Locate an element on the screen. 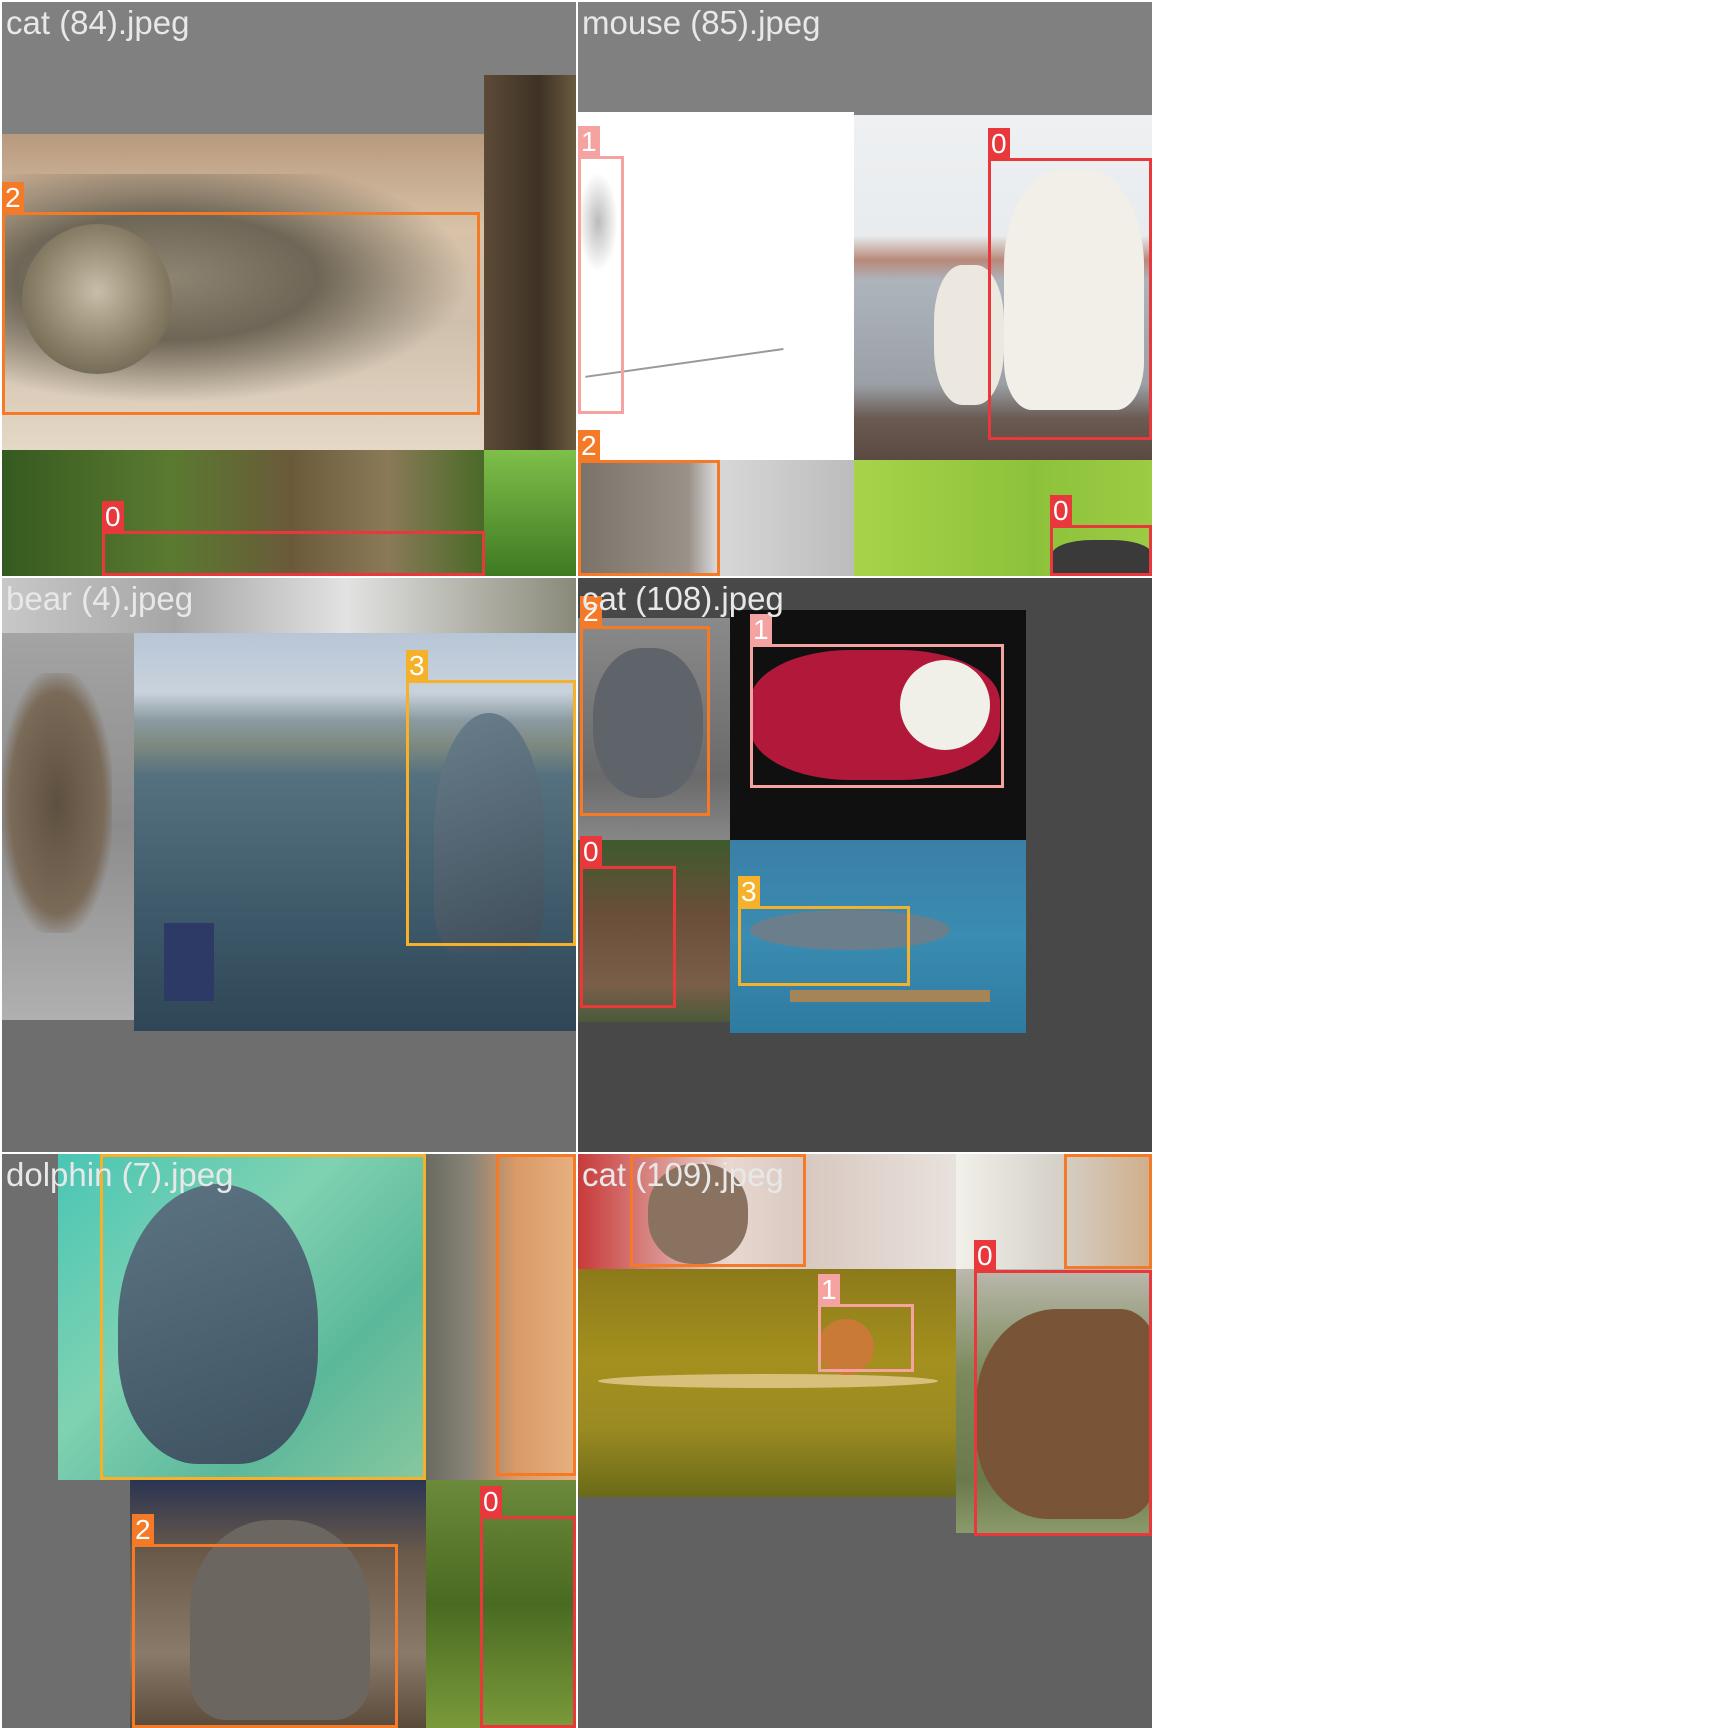 Image resolution: width=1728 pixels, height=1728 pixels. mosaic-tile: dolphin (7).jpeg 3 2 2 0 is located at coordinates (289, 1441).